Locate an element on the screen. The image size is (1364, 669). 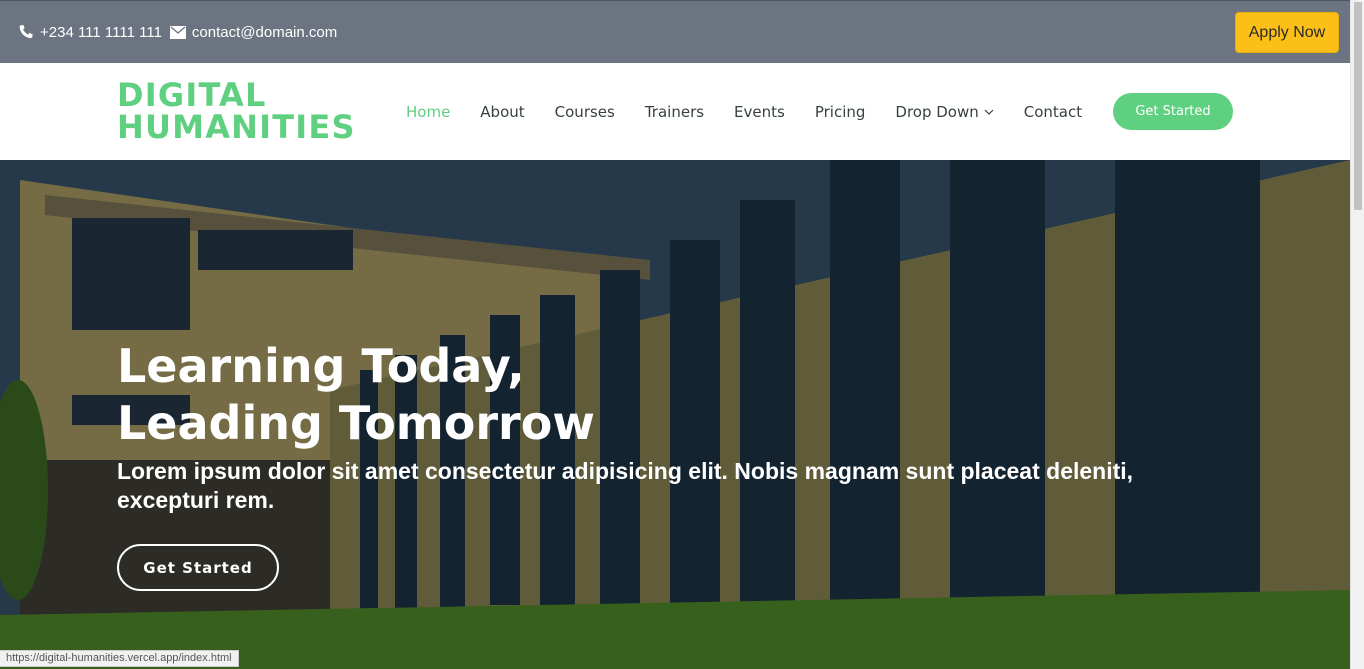
site-logo: DIGITAL HUMANITIES is located at coordinates (236, 111).